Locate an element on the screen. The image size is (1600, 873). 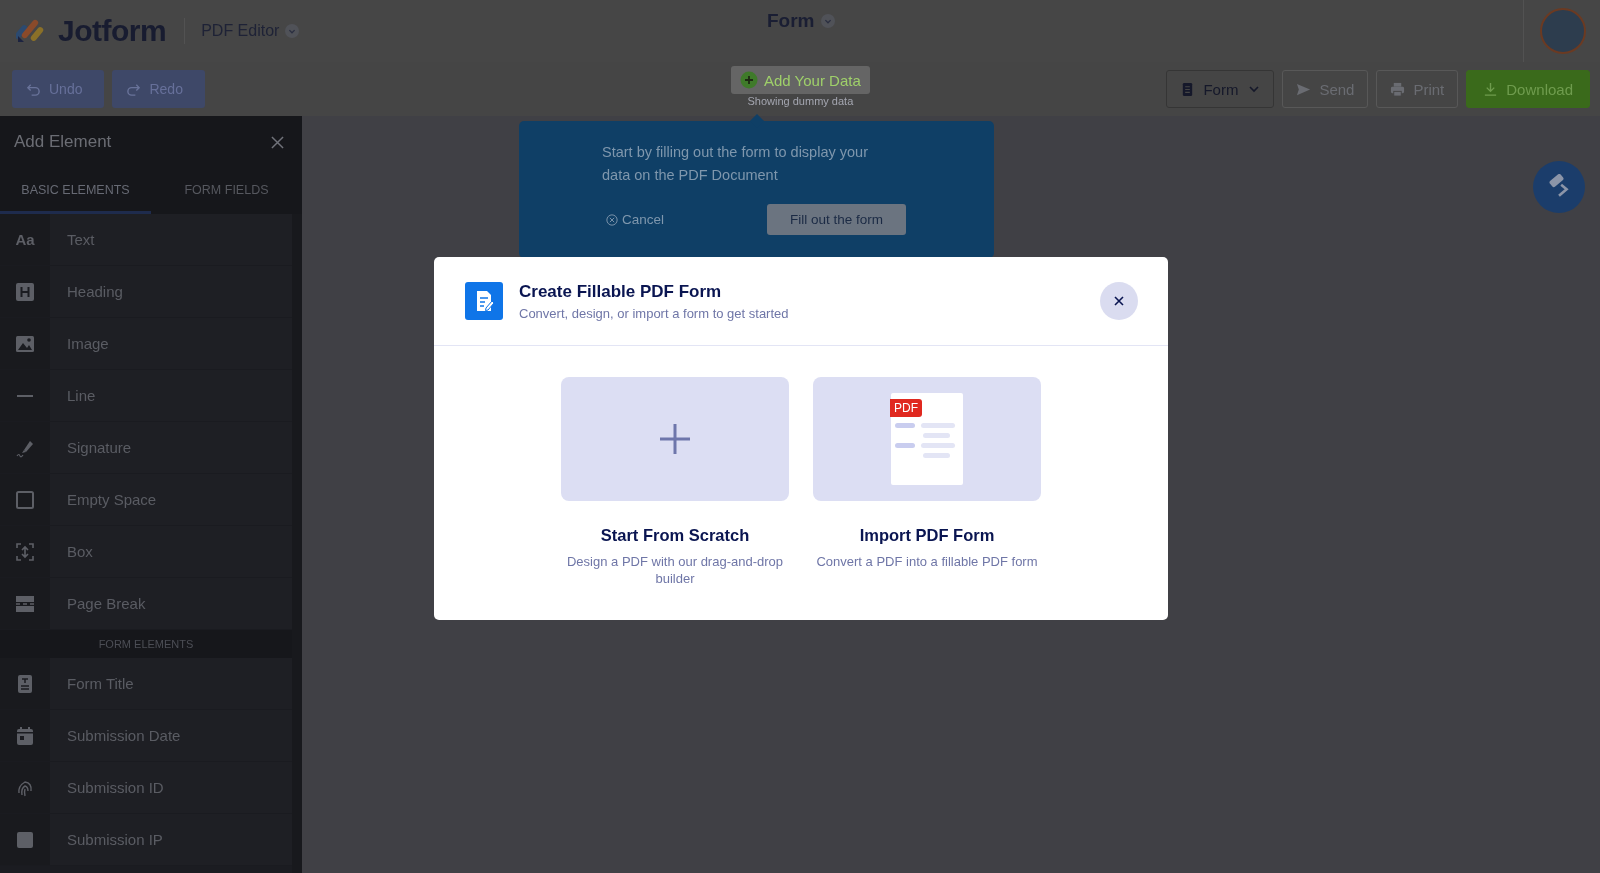
box-icon is located at coordinates (25, 551).